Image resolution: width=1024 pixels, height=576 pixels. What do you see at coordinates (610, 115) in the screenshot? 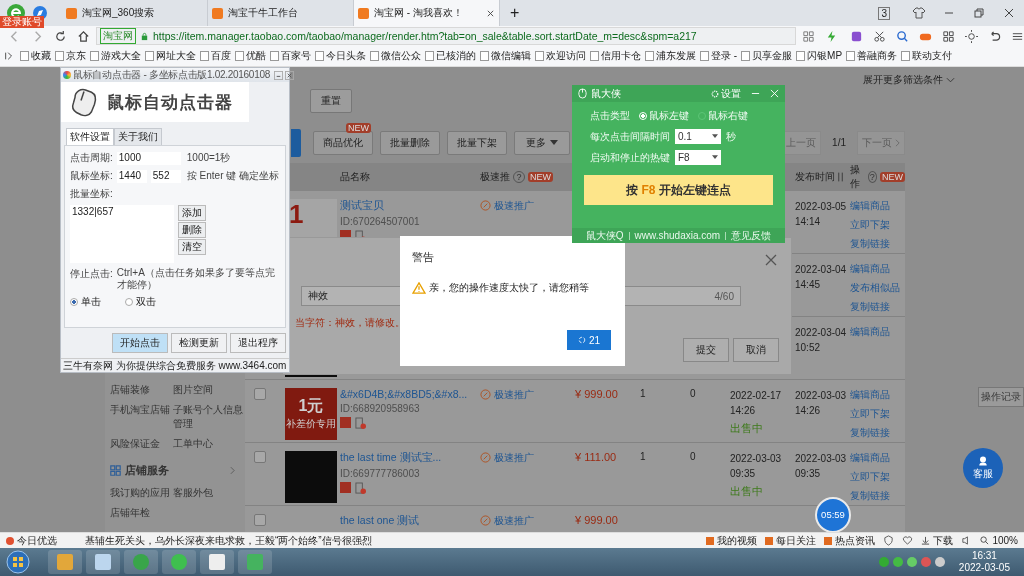
I see `field-label: 点击类型` at bounding box center [610, 115].